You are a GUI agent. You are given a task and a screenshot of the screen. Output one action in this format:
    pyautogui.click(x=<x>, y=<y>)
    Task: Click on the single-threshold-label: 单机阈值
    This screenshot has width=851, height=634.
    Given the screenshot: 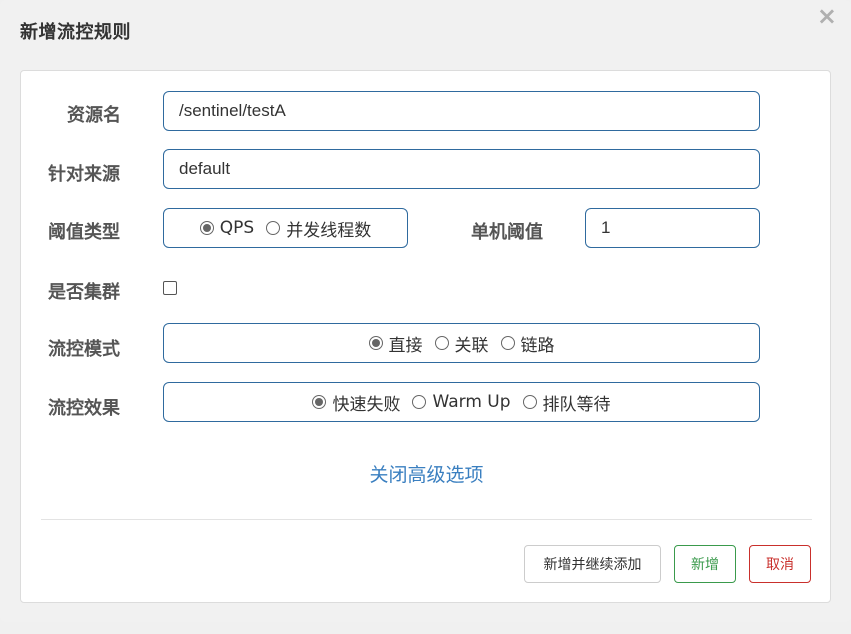 What is the action you would take?
    pyautogui.click(x=507, y=232)
    